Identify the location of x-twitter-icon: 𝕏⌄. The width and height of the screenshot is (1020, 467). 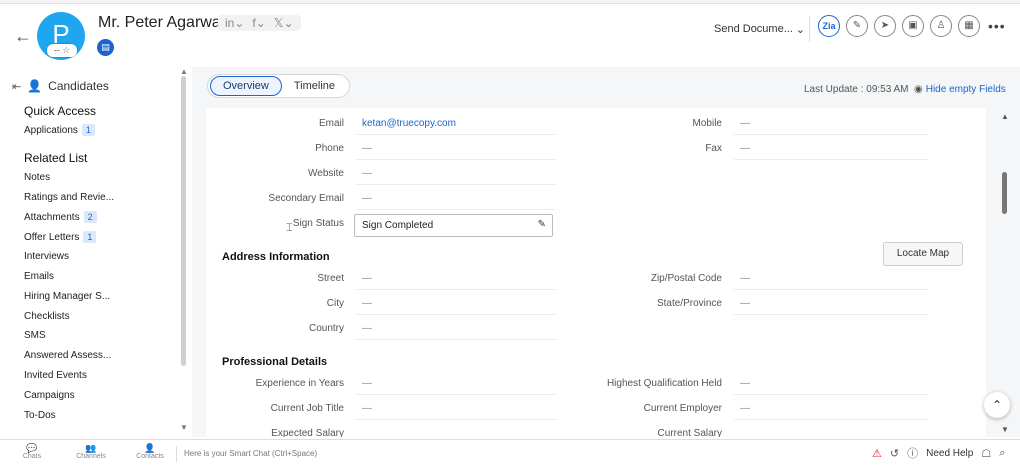
(284, 23).